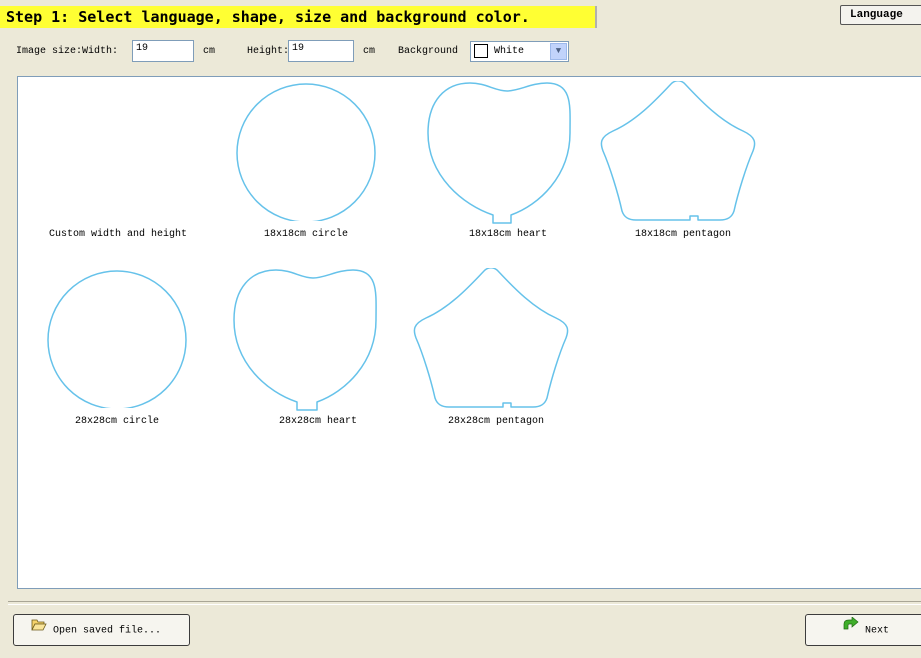 This screenshot has height=658, width=921. I want to click on shape-option-18-heart: 18x18cm heart, so click(508, 163).